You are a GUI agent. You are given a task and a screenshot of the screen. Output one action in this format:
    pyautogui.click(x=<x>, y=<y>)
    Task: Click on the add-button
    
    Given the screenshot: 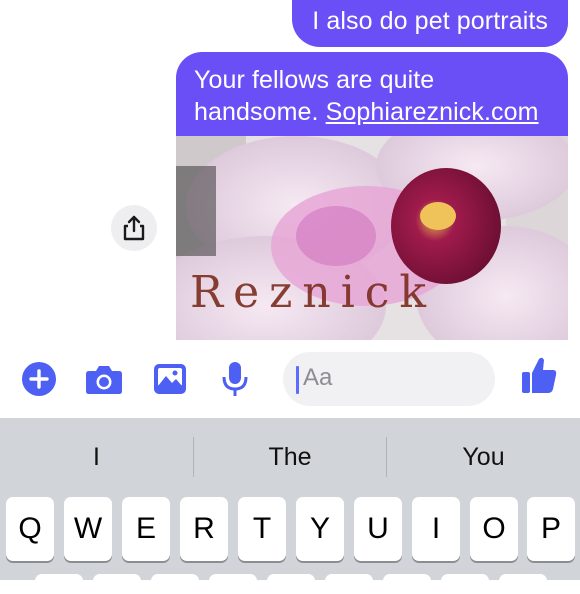 What is the action you would take?
    pyautogui.click(x=39, y=379)
    